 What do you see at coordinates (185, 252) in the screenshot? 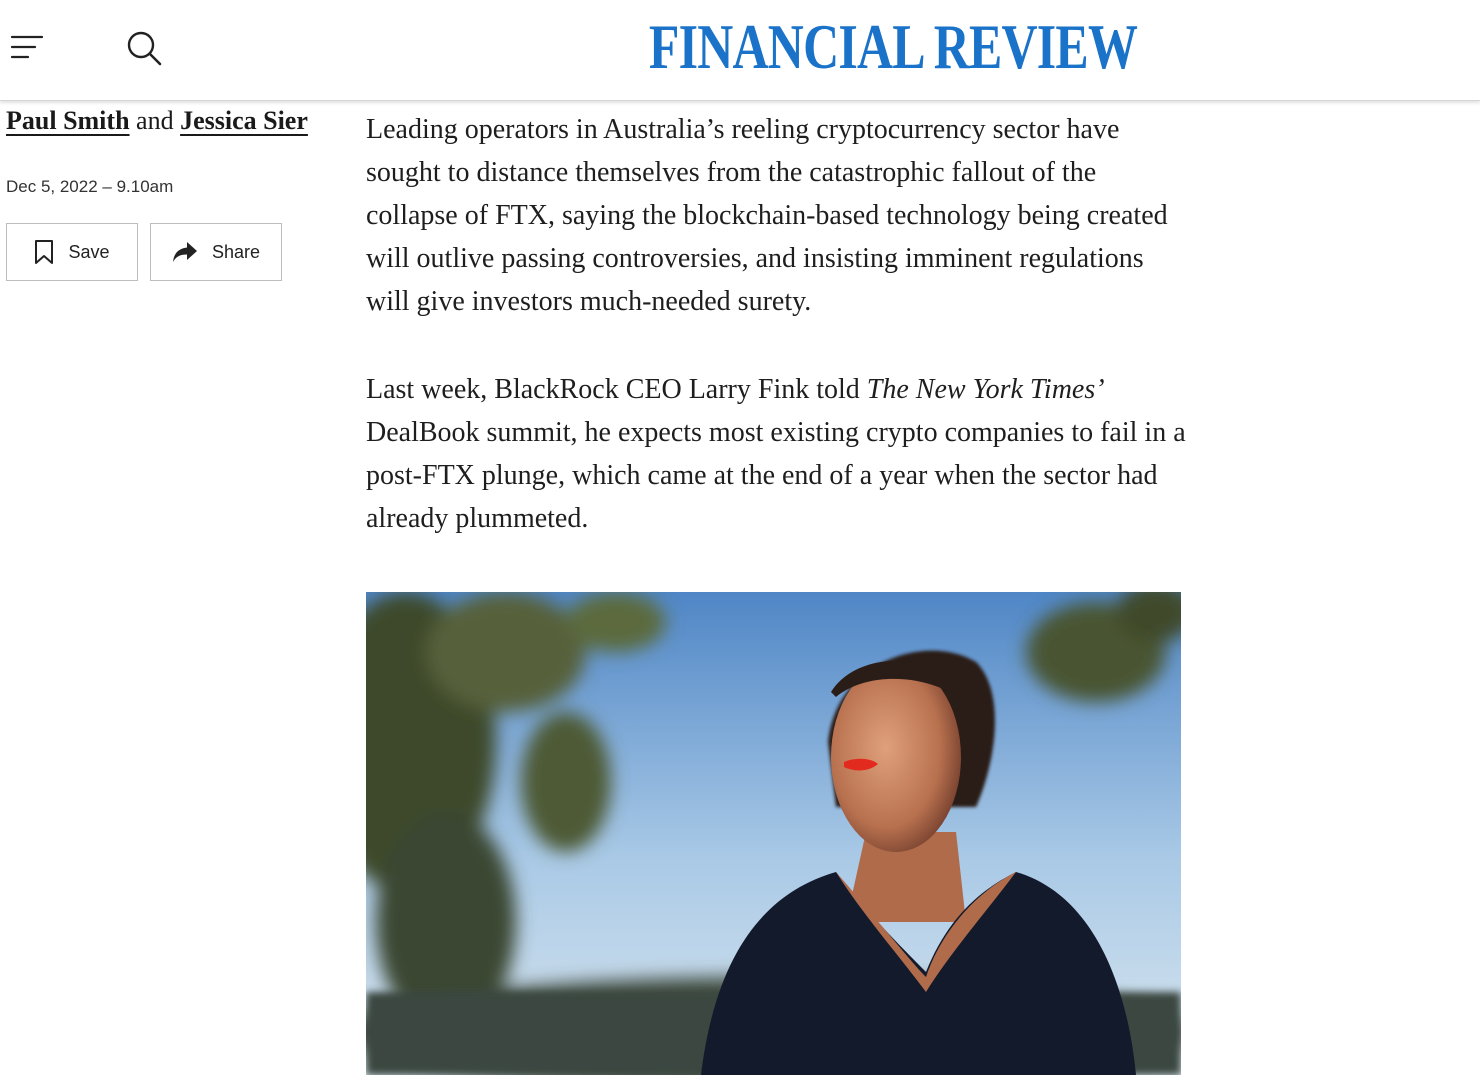
I see `share-arrow-icon` at bounding box center [185, 252].